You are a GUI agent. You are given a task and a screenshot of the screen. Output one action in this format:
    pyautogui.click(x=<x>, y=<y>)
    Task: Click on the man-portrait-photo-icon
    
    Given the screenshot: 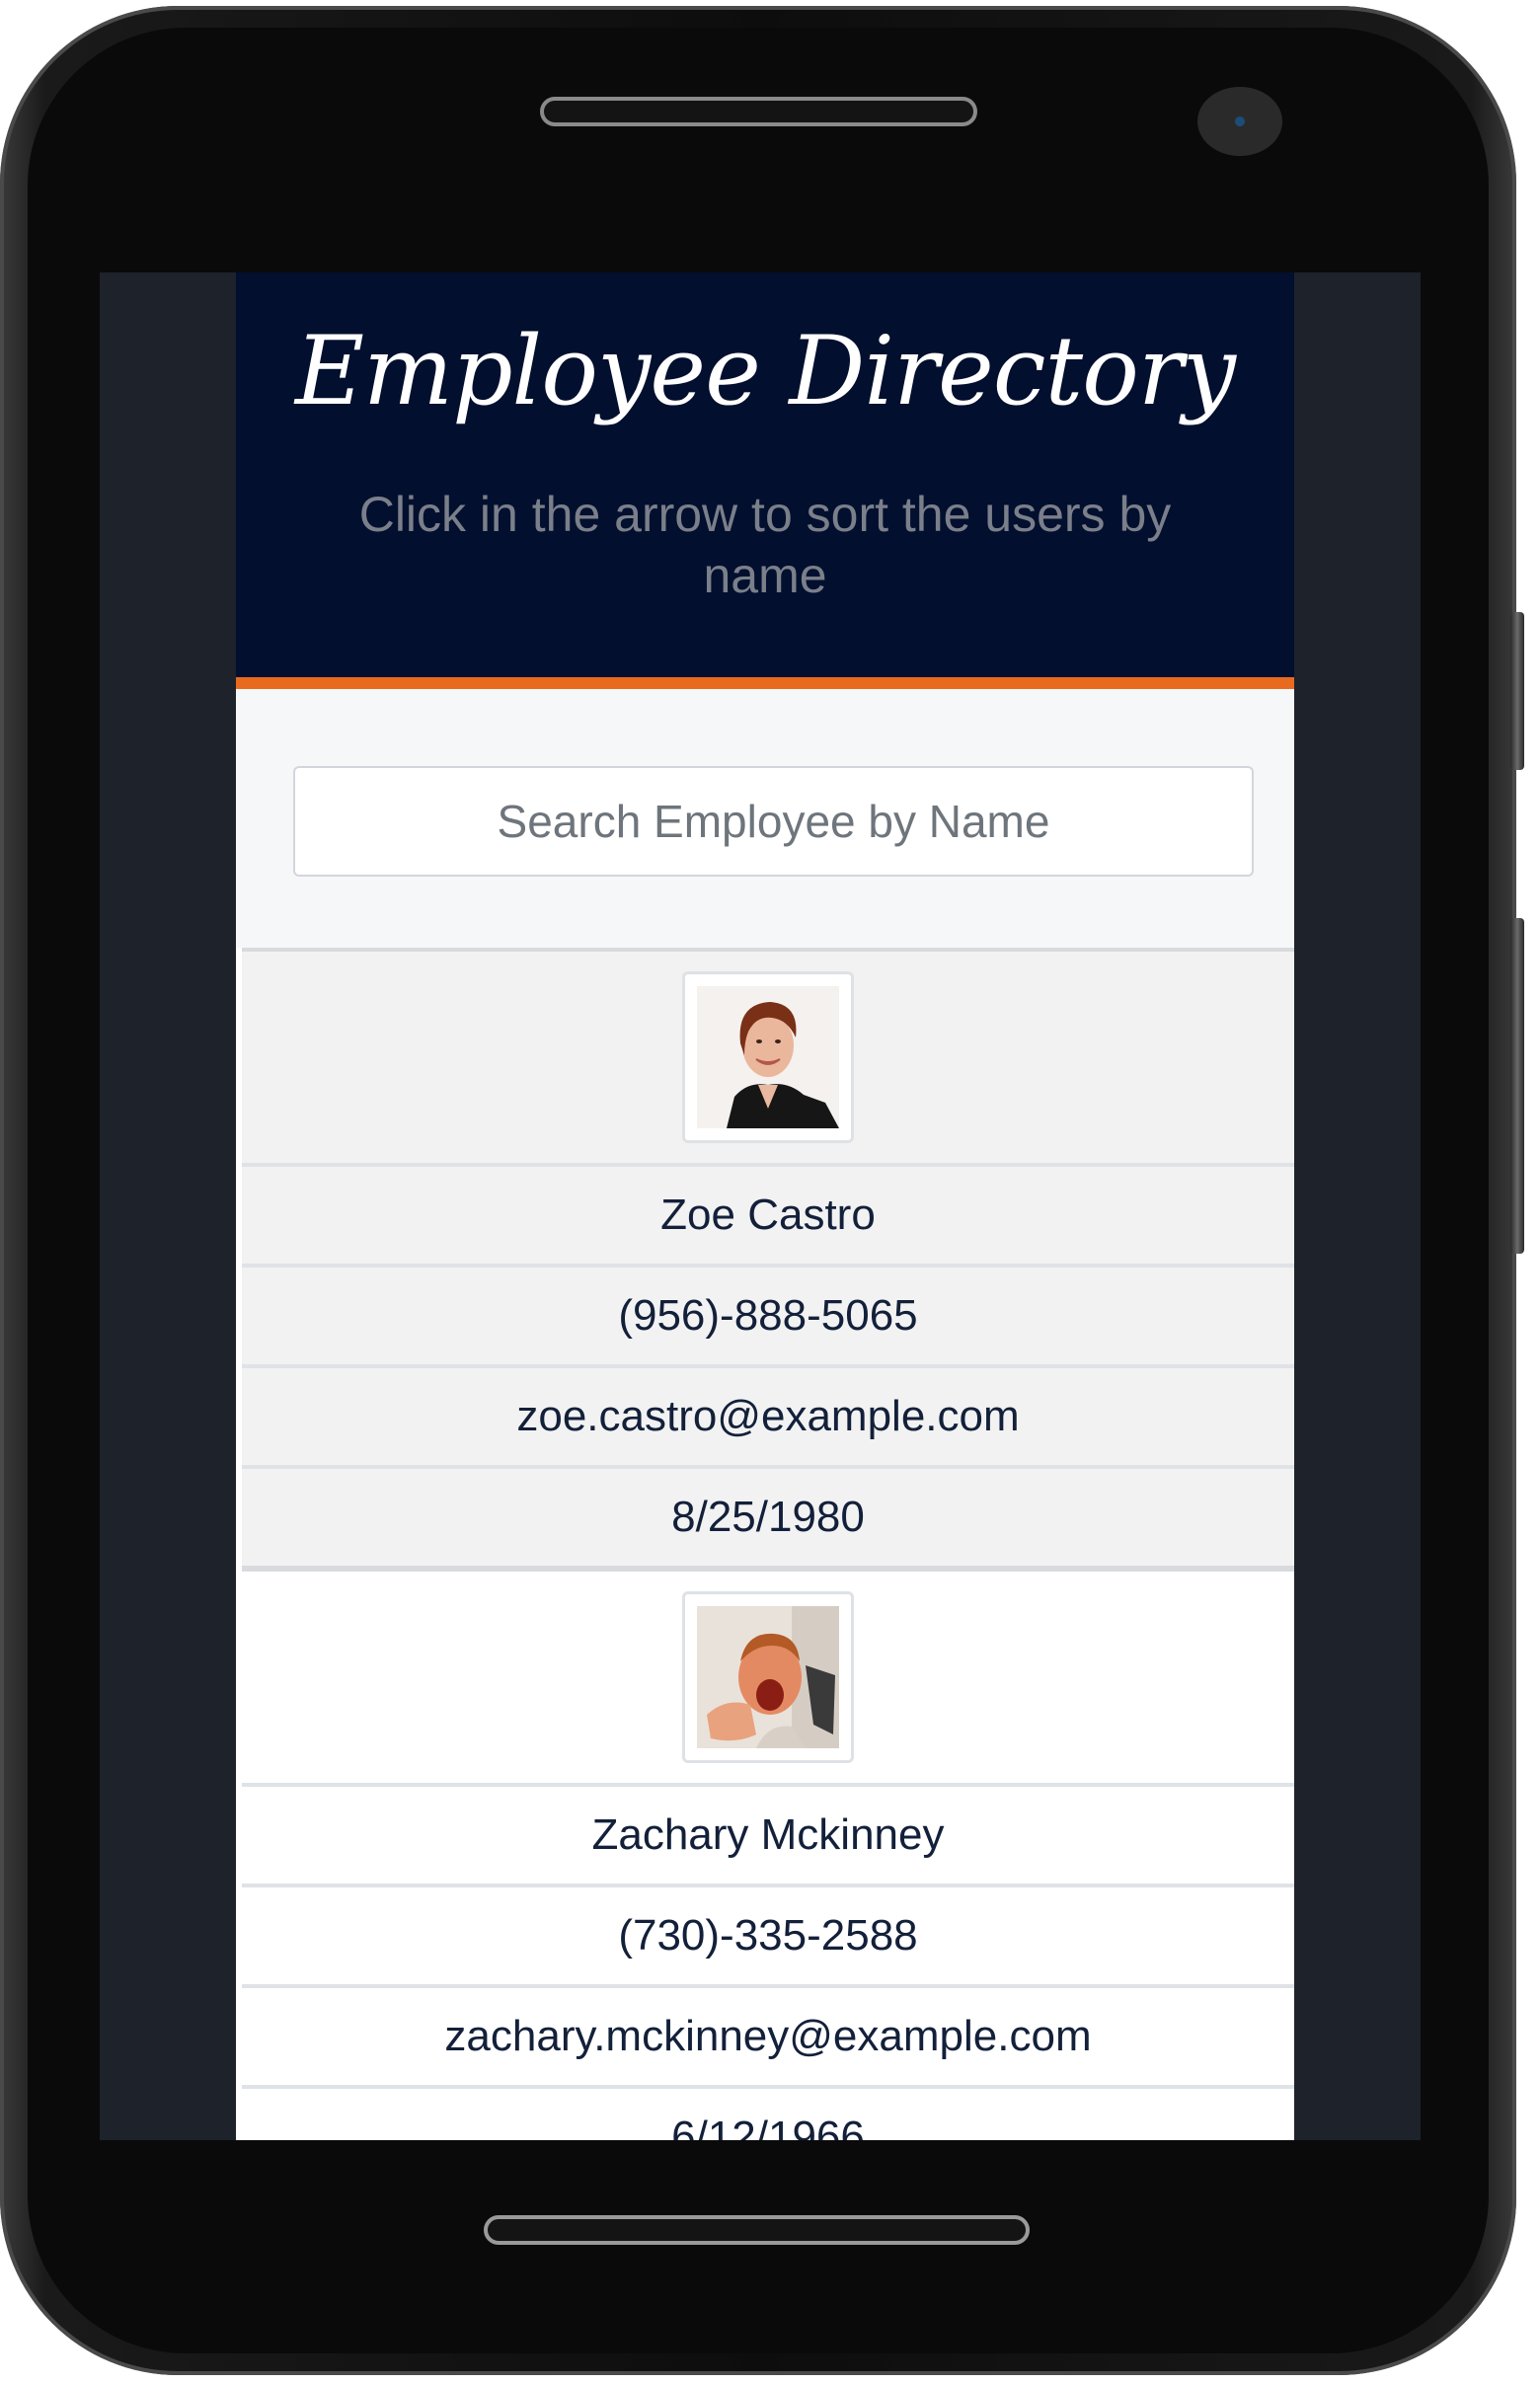 What is the action you would take?
    pyautogui.click(x=768, y=1677)
    